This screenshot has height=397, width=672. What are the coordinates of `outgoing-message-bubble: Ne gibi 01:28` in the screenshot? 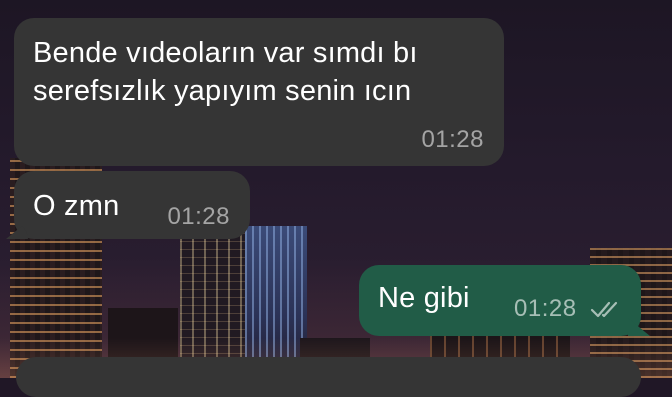 It's located at (504, 300).